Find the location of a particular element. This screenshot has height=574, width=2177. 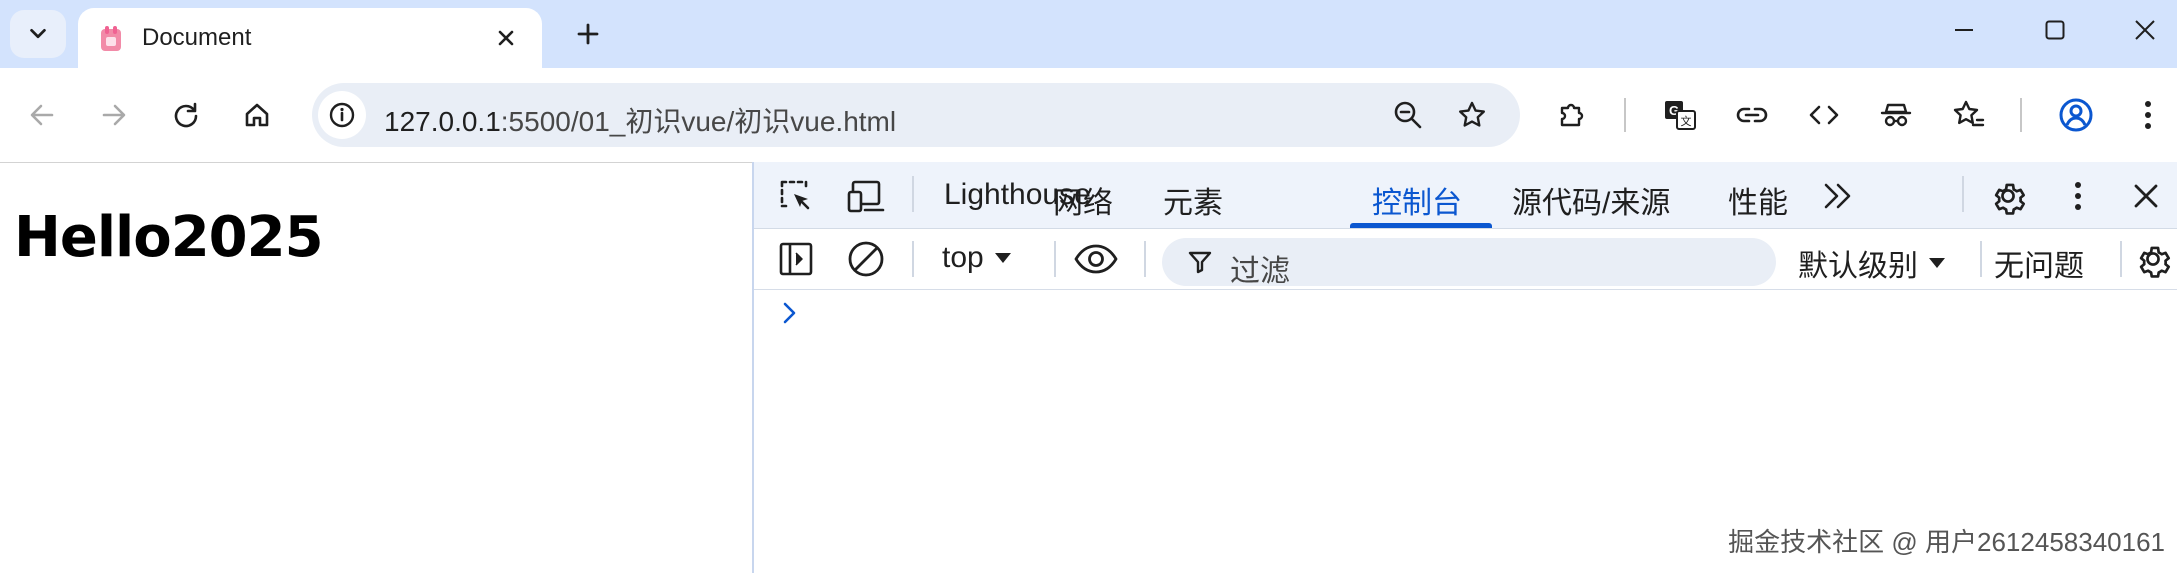

link-icon is located at coordinates (1752, 115).